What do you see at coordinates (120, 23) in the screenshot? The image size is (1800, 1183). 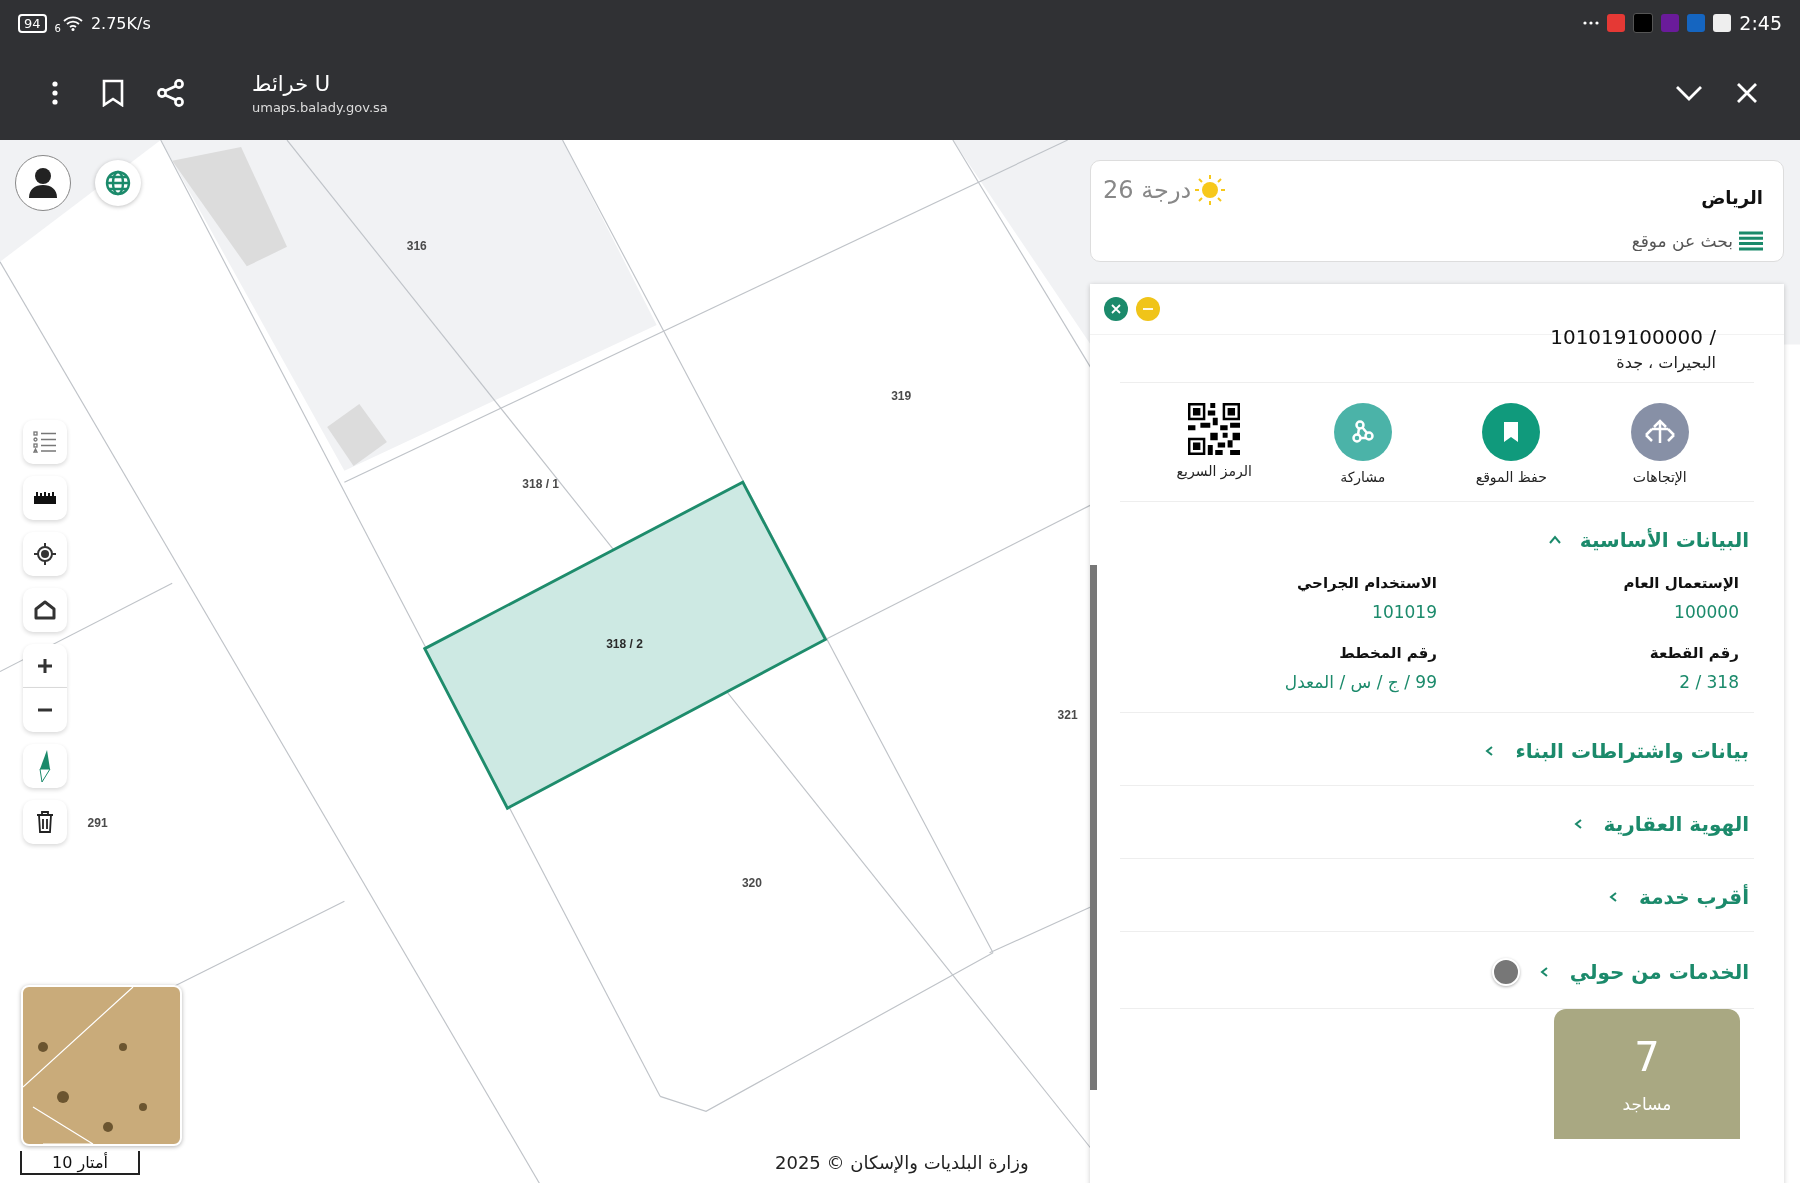 I see `network-speed: 2.75K/s` at bounding box center [120, 23].